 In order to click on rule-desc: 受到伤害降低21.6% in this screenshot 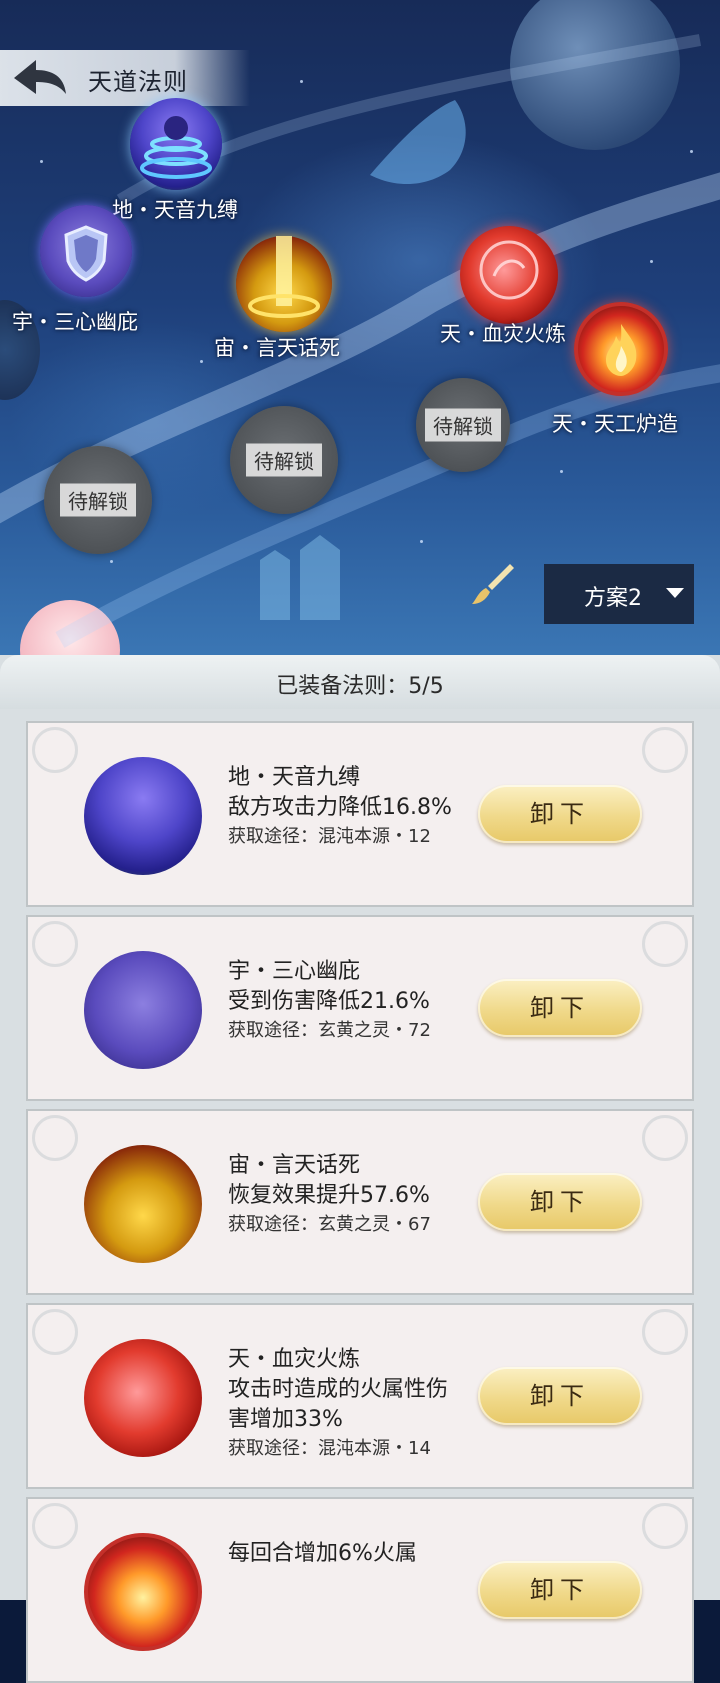, I will do `click(329, 1001)`.